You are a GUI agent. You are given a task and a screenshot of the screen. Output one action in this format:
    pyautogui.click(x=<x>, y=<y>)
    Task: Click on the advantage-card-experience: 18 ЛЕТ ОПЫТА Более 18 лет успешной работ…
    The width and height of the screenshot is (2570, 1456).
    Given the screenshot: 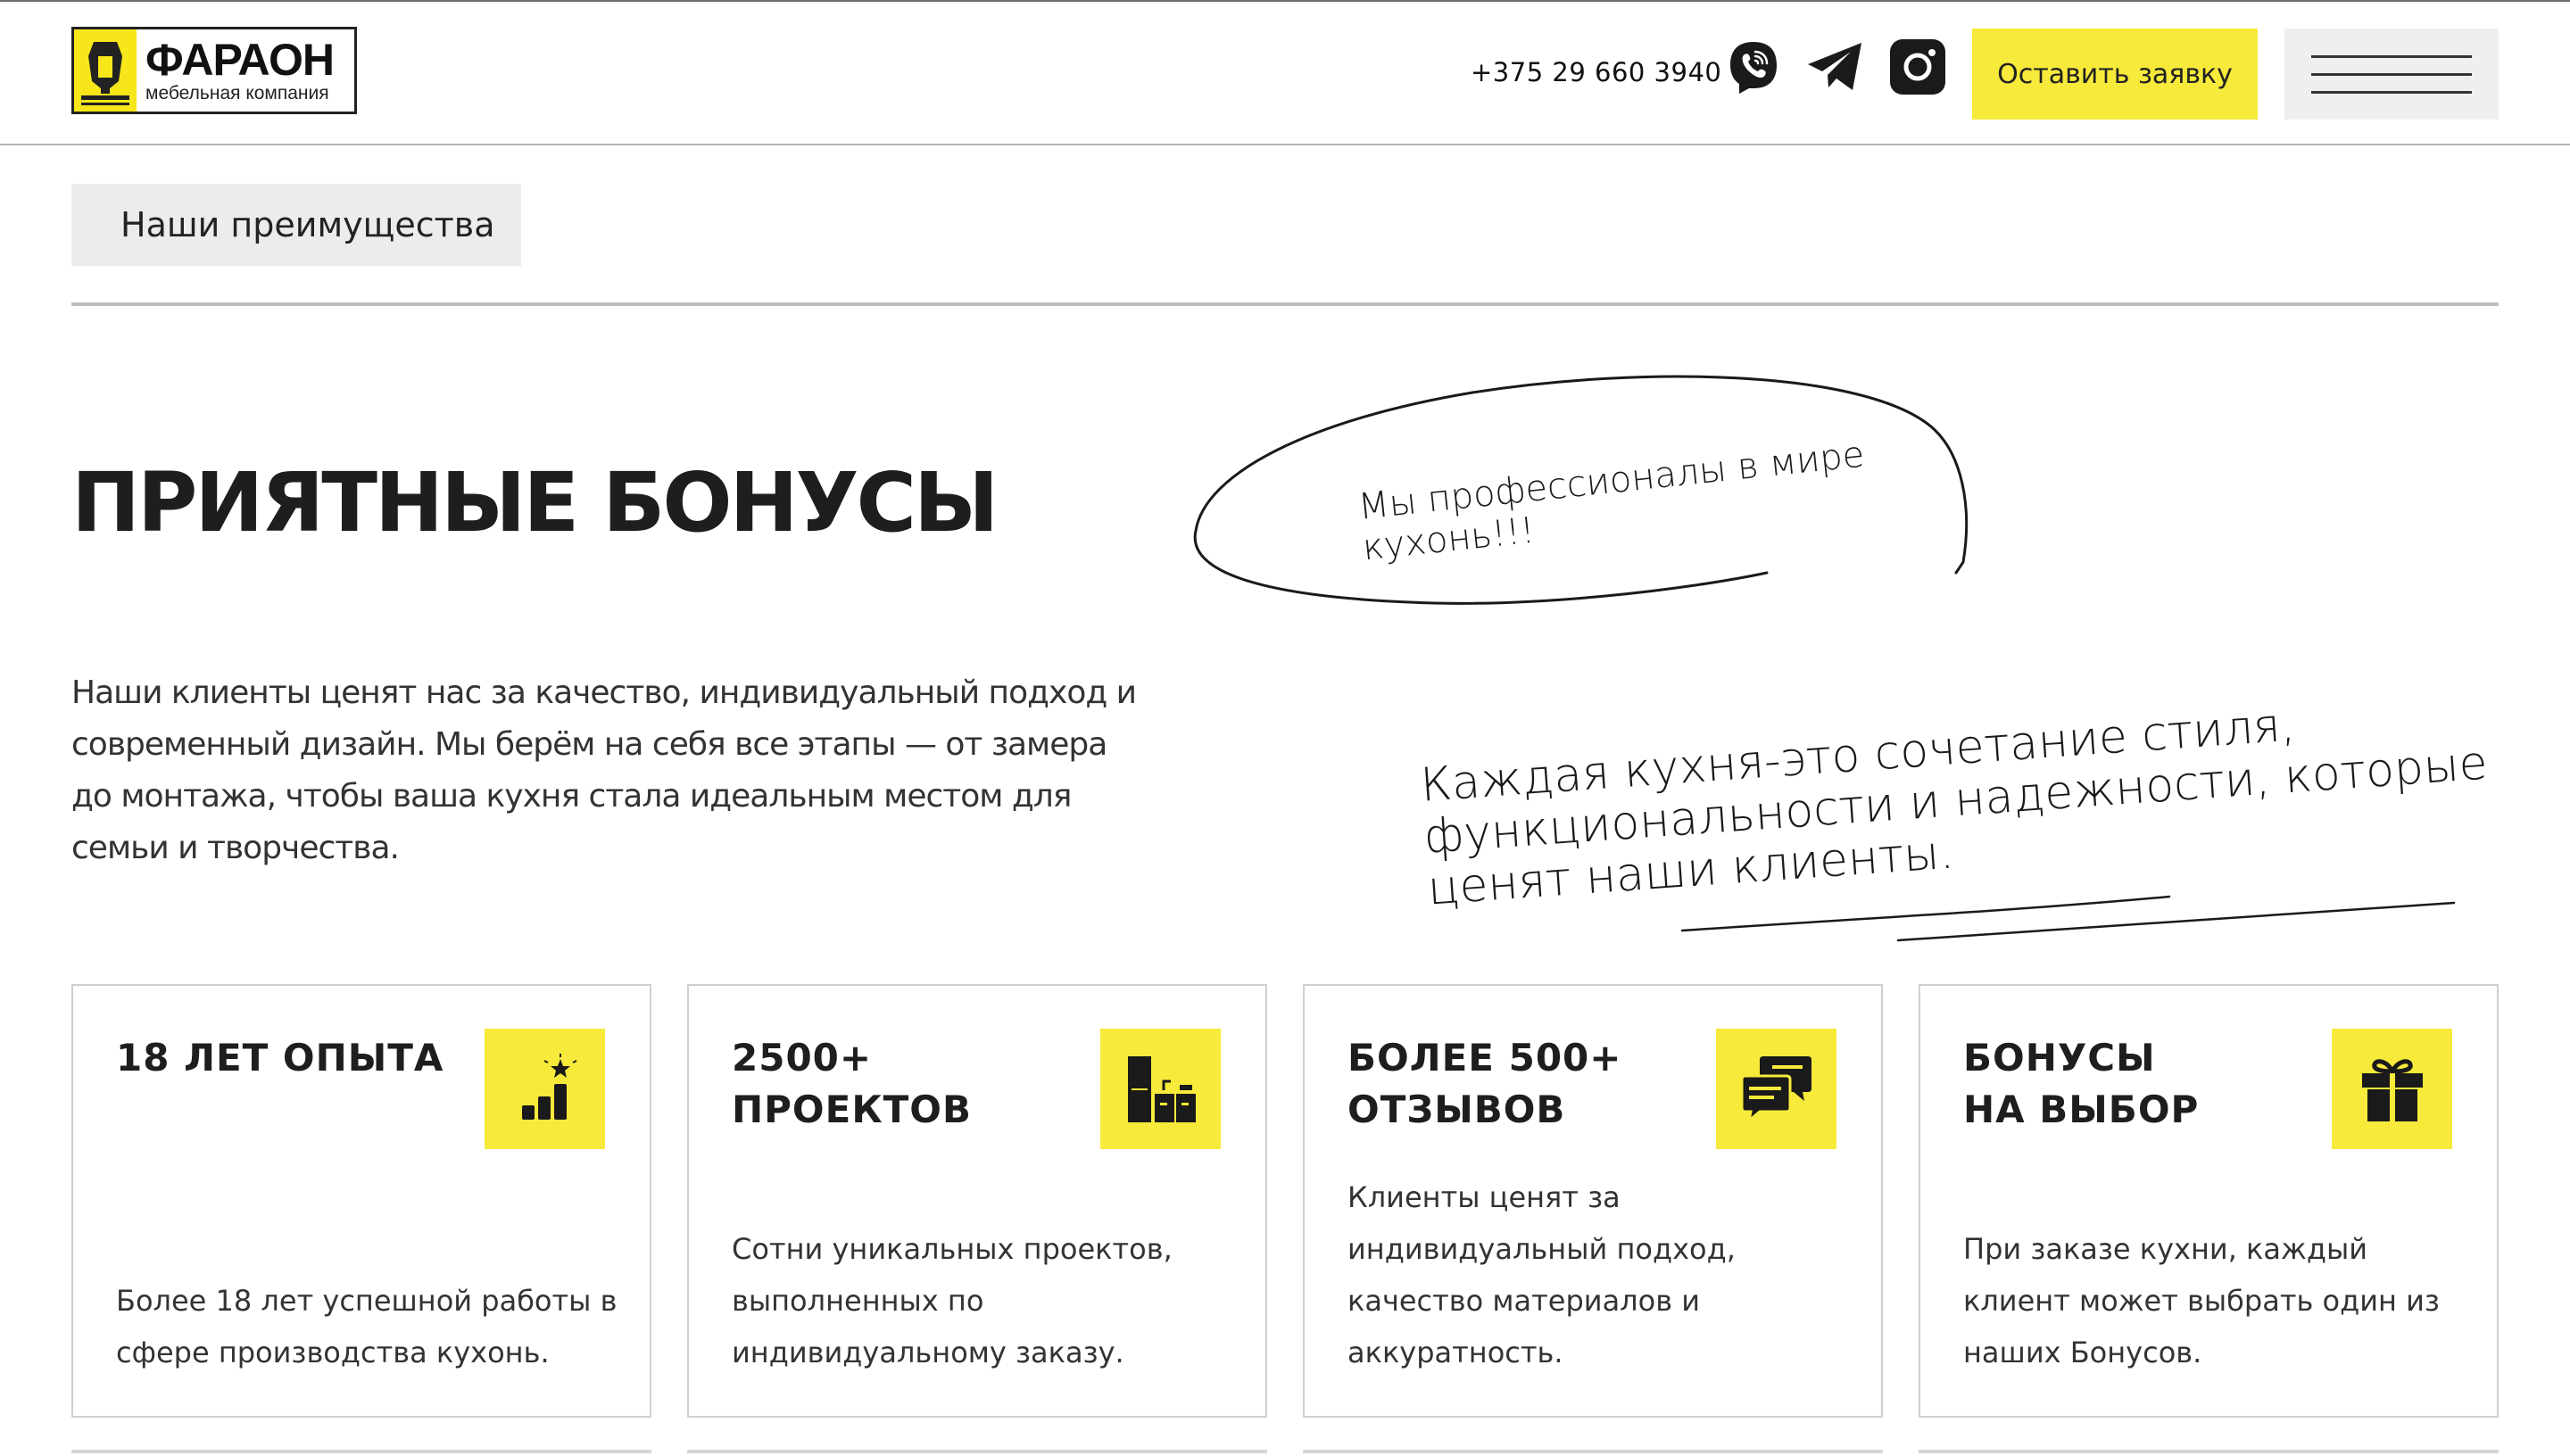 What is the action you would take?
    pyautogui.click(x=361, y=1201)
    